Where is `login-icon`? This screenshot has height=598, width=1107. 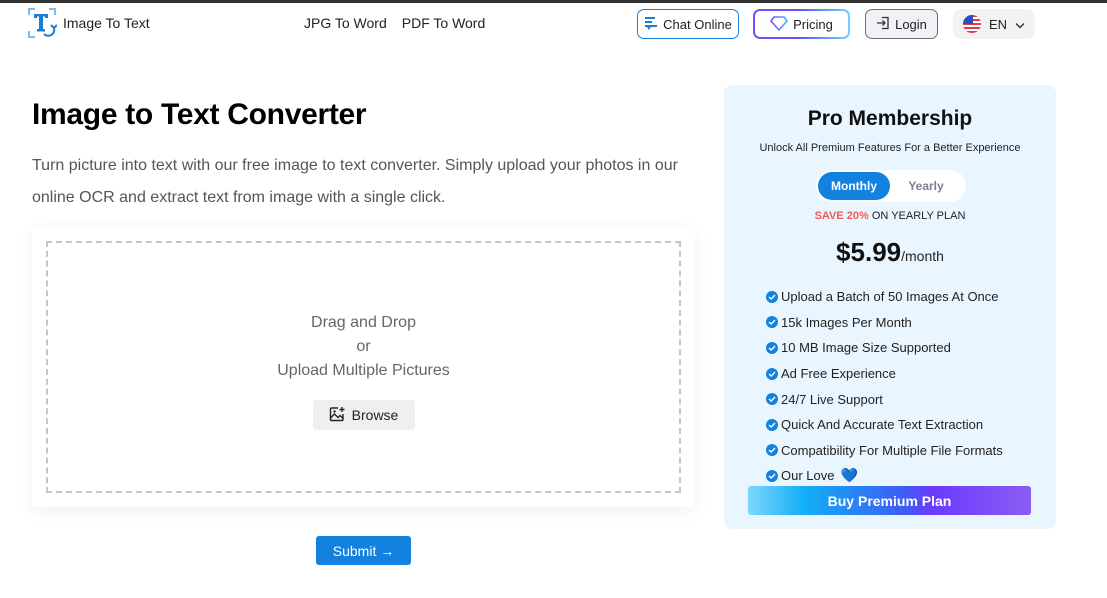
login-icon is located at coordinates (883, 24).